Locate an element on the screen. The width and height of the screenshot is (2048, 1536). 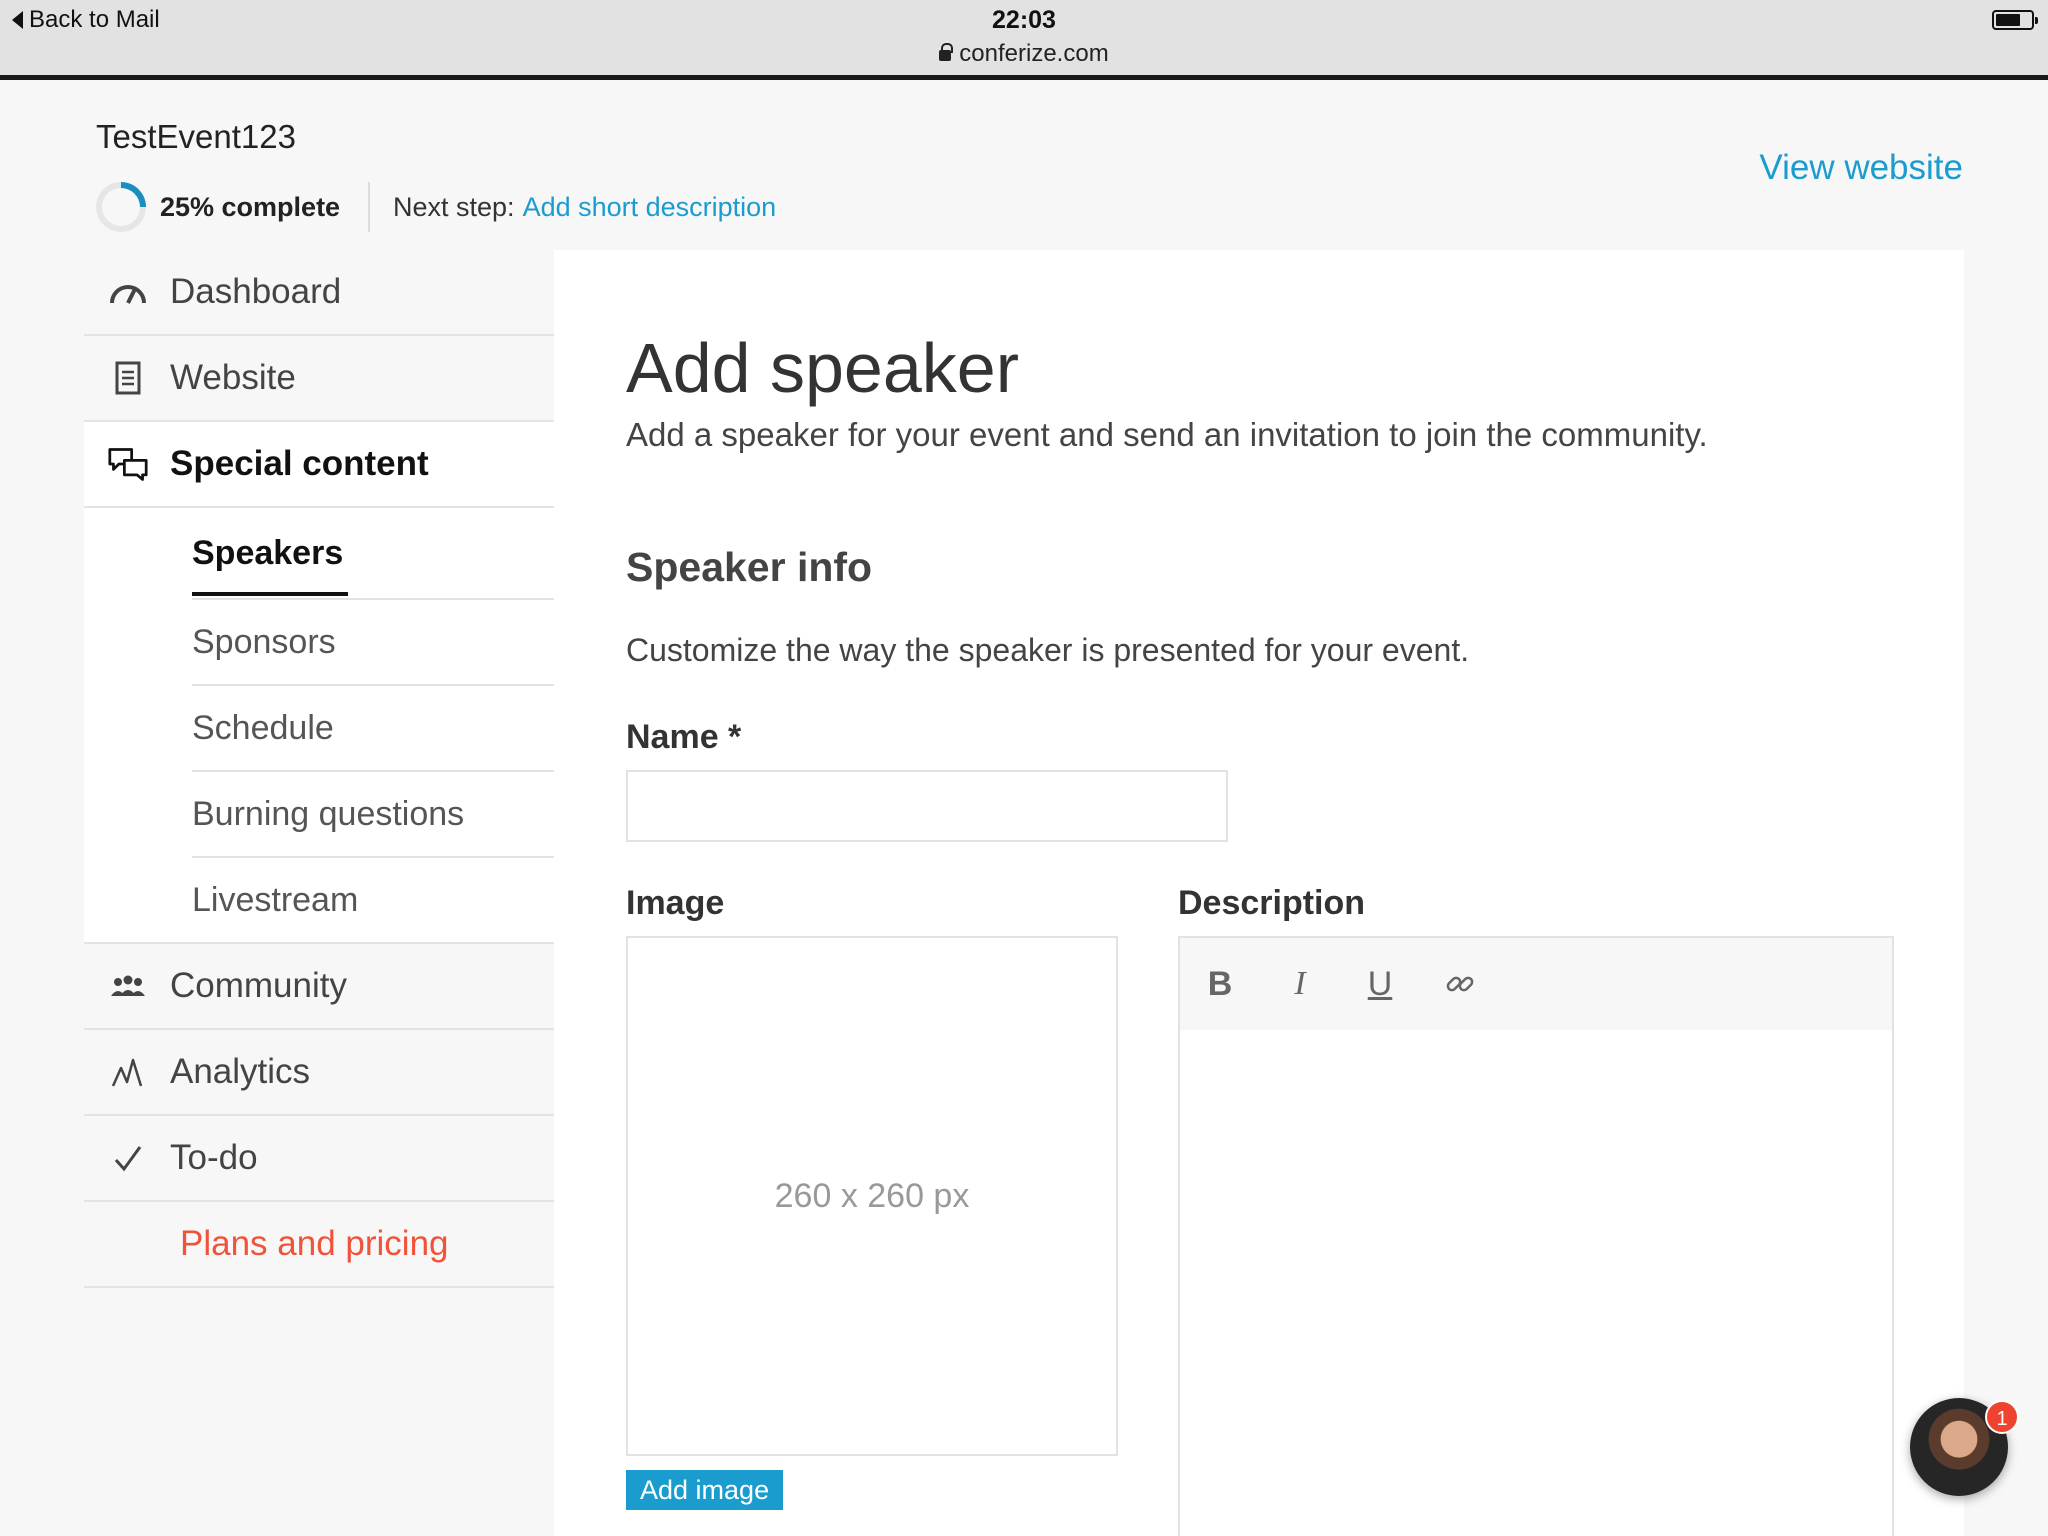
sidebar-subitem-label: Schedule is located at coordinates (263, 727).